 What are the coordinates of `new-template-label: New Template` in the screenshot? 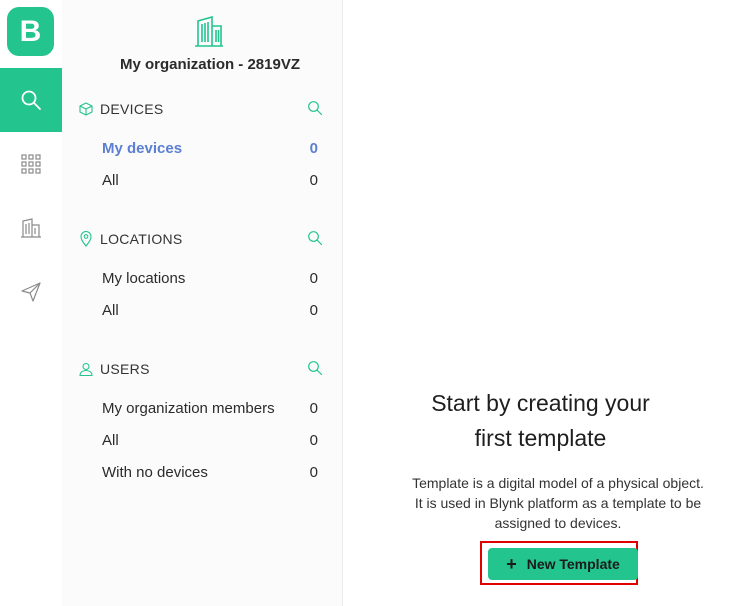 It's located at (573, 564).